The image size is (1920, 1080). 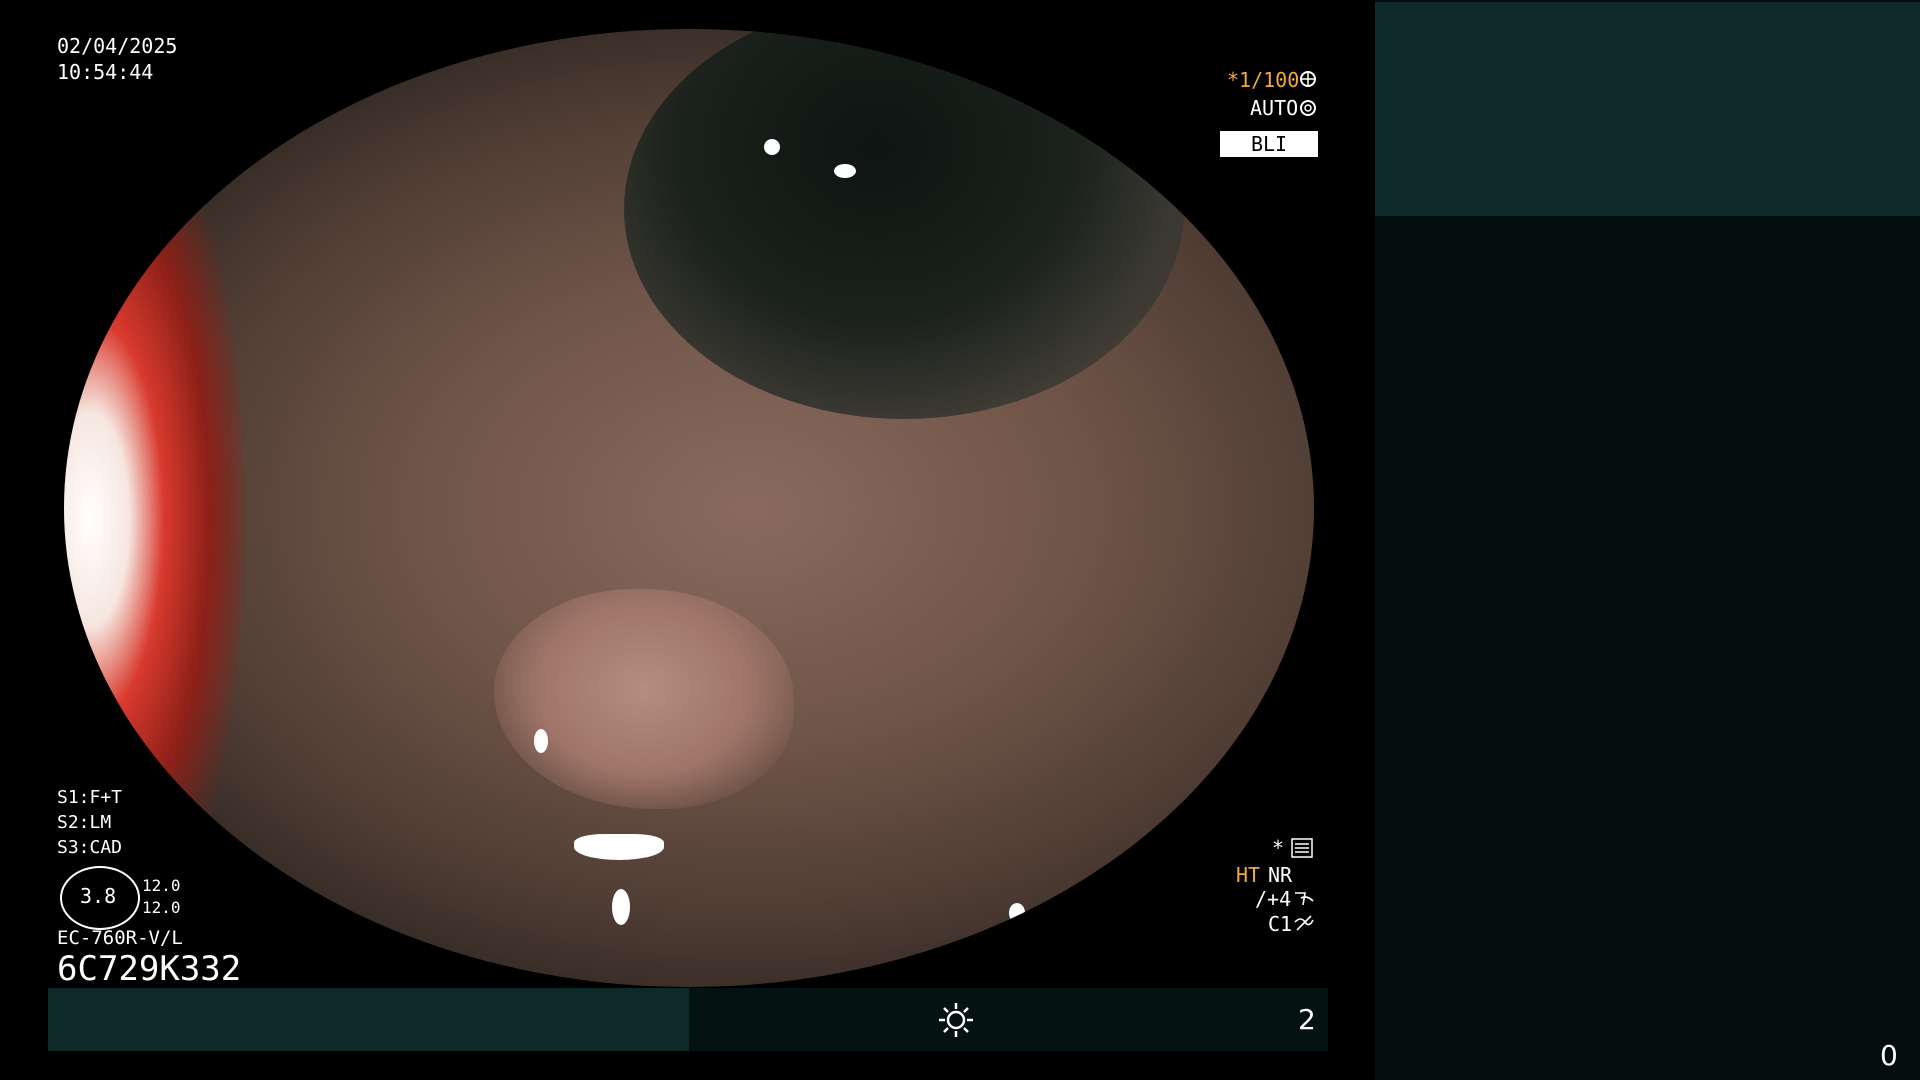 I want to click on enhance-star-text: *, so click(x=1278, y=848).